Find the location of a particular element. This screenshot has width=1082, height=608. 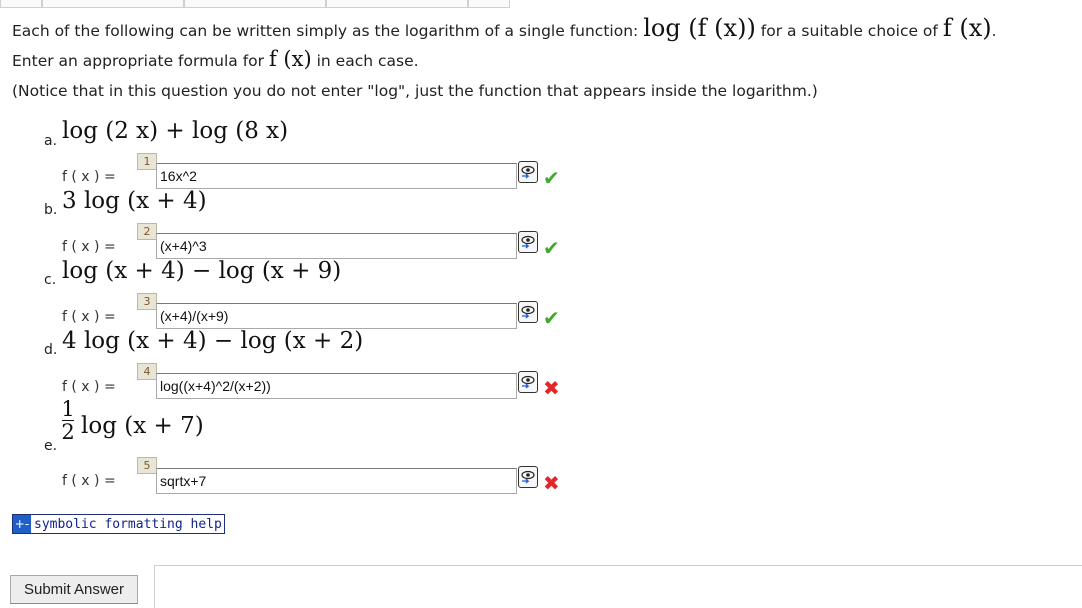

instructions-text: Enter an appropriate formula for is located at coordinates (138, 61).